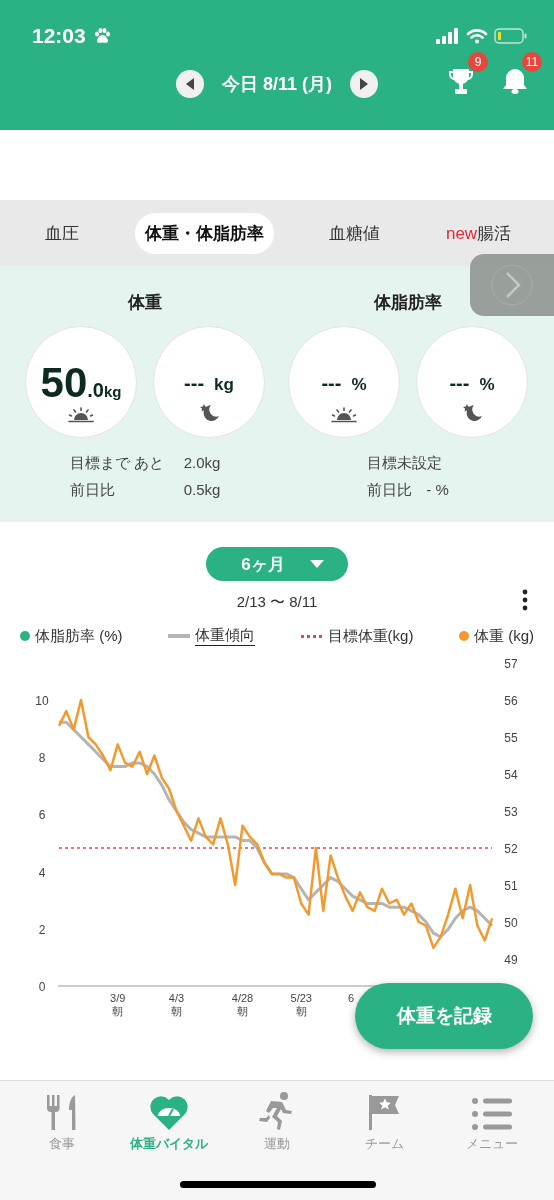  What do you see at coordinates (511, 886) in the screenshot?
I see `axis-tick-label: 51` at bounding box center [511, 886].